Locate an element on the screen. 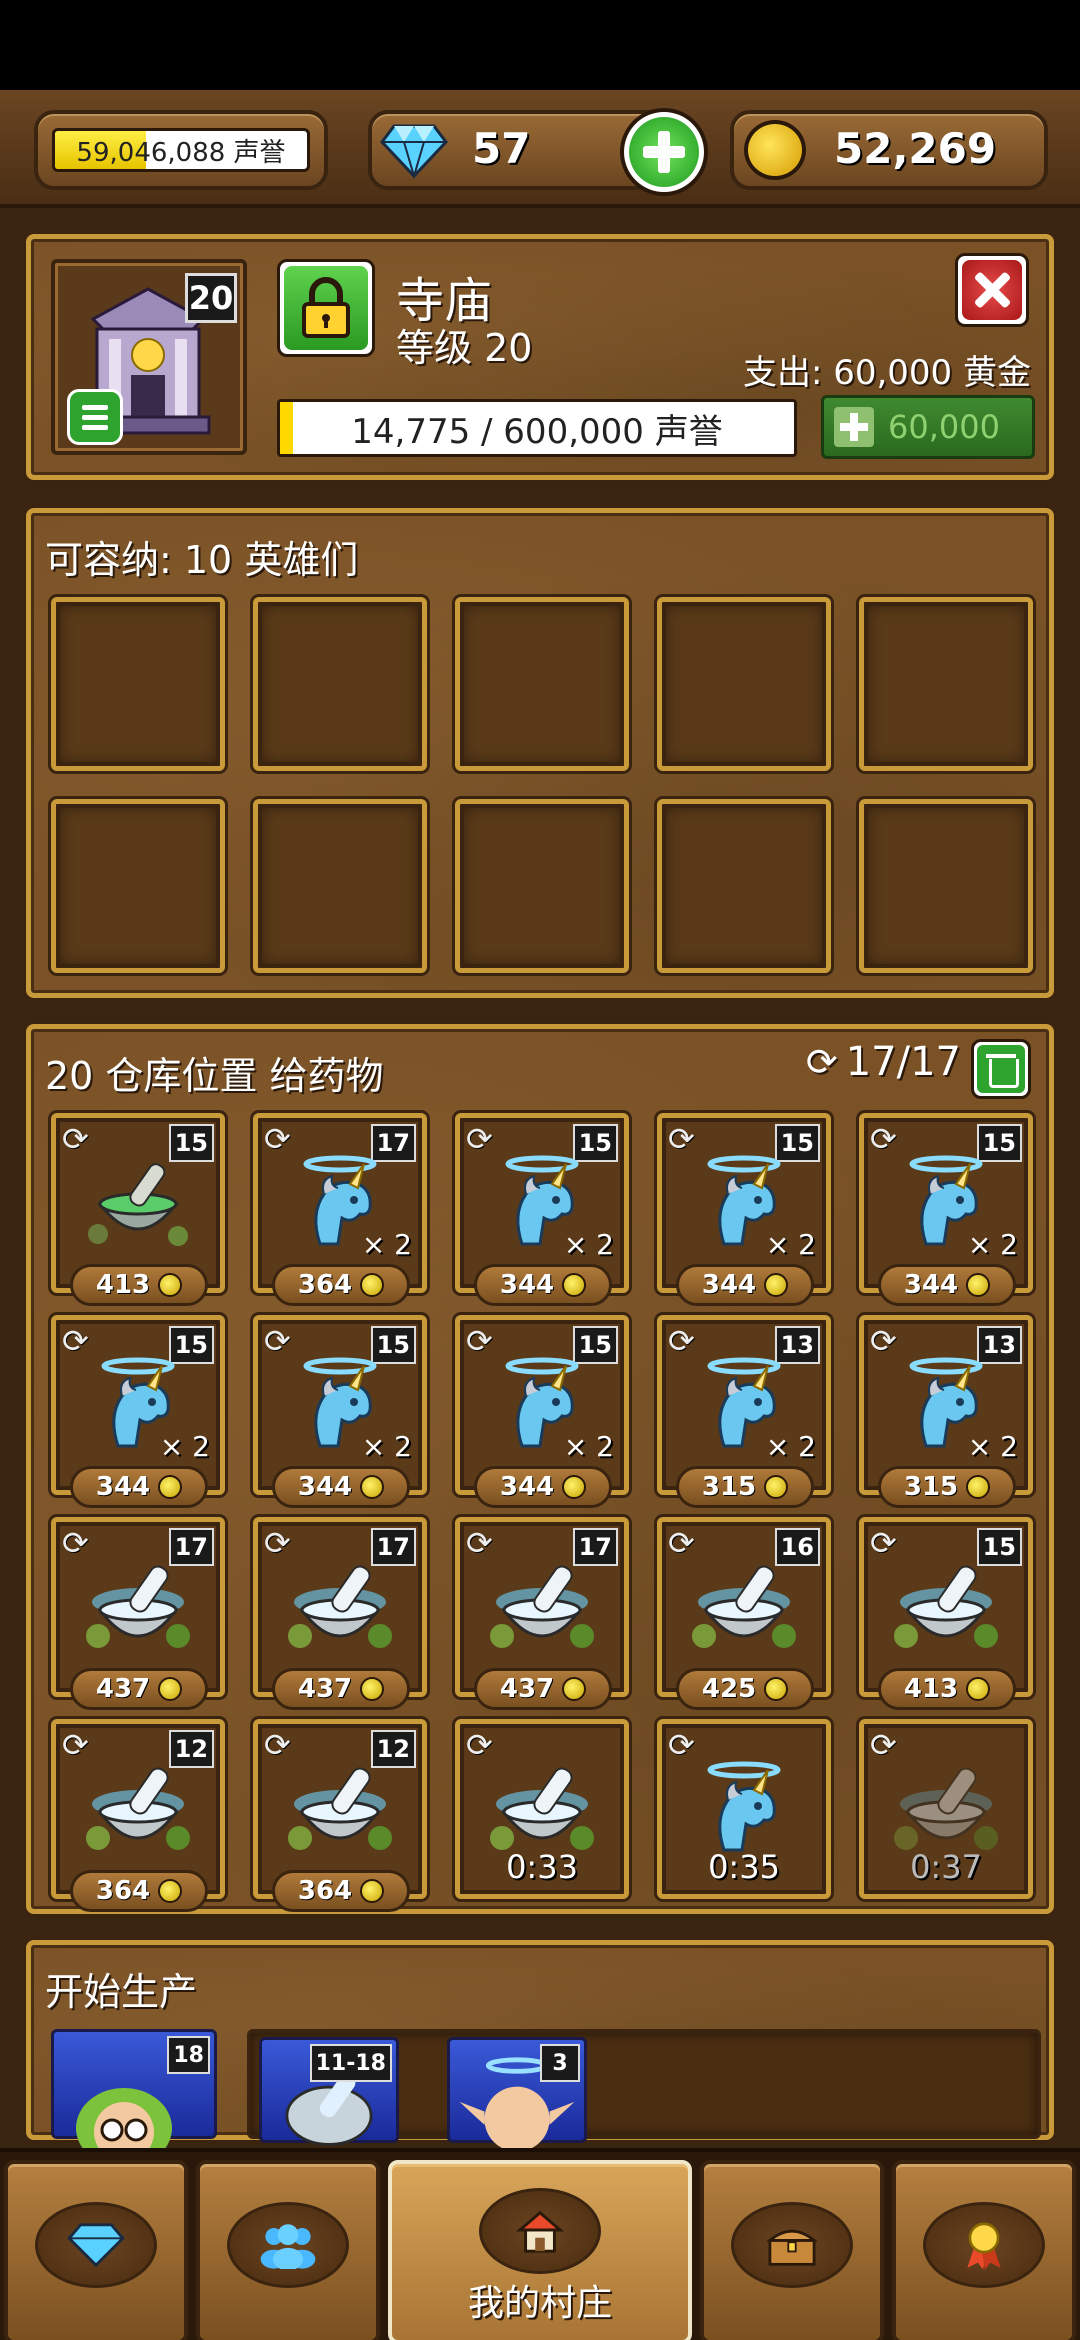  item-price-value: 425 is located at coordinates (729, 1689).